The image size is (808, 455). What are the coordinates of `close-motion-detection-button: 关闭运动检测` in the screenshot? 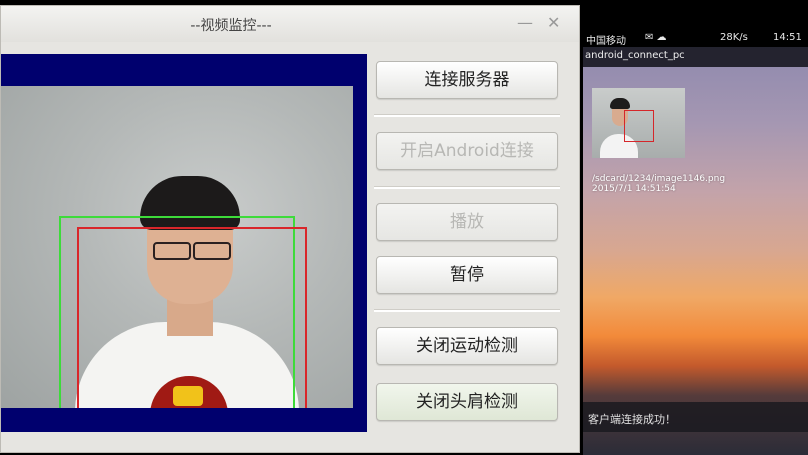 It's located at (467, 346).